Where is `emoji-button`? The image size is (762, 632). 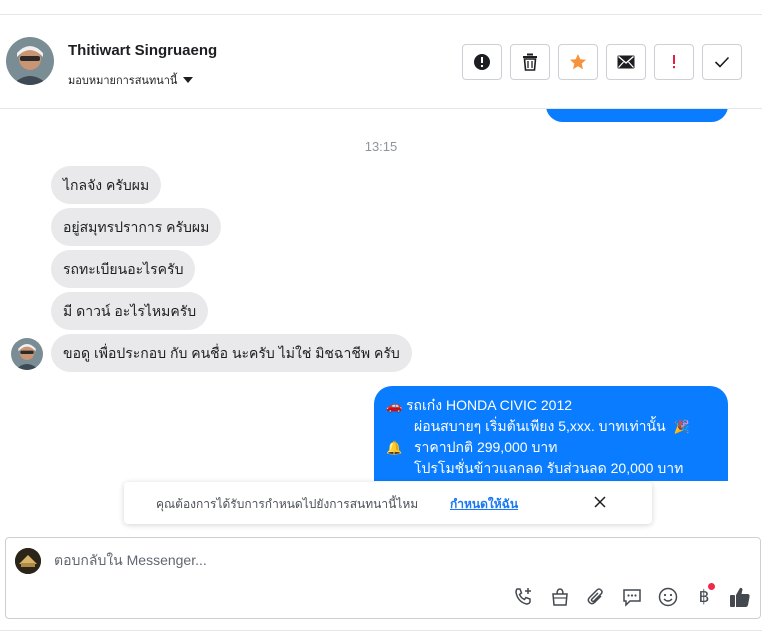 emoji-button is located at coordinates (668, 597).